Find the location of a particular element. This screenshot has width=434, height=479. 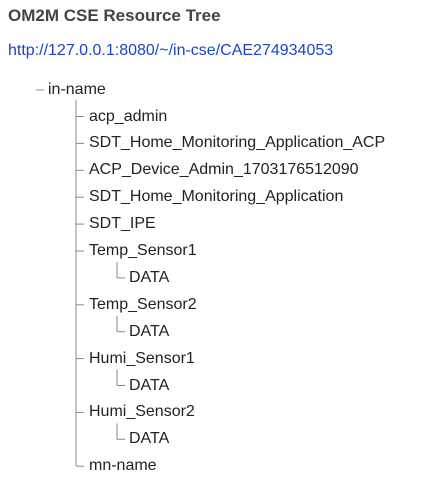

tree-node-acp-device-admin-1703176512090: ACP_Device_Admin_1703176512090 is located at coordinates (224, 170).